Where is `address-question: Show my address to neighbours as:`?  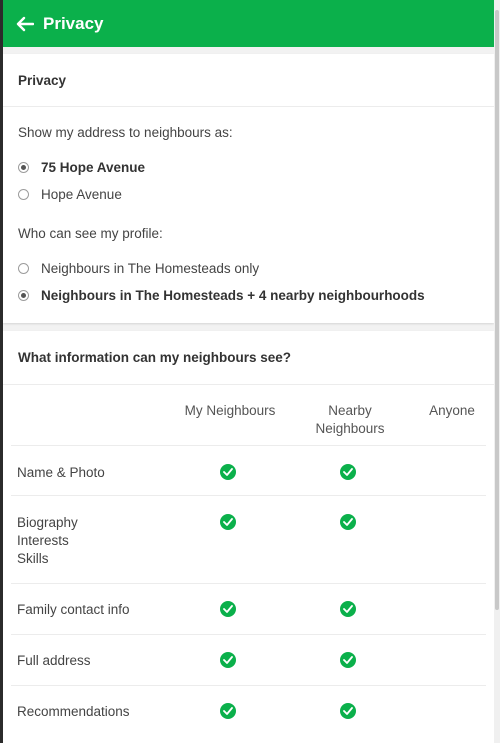 address-question: Show my address to neighbours as: is located at coordinates (125, 132).